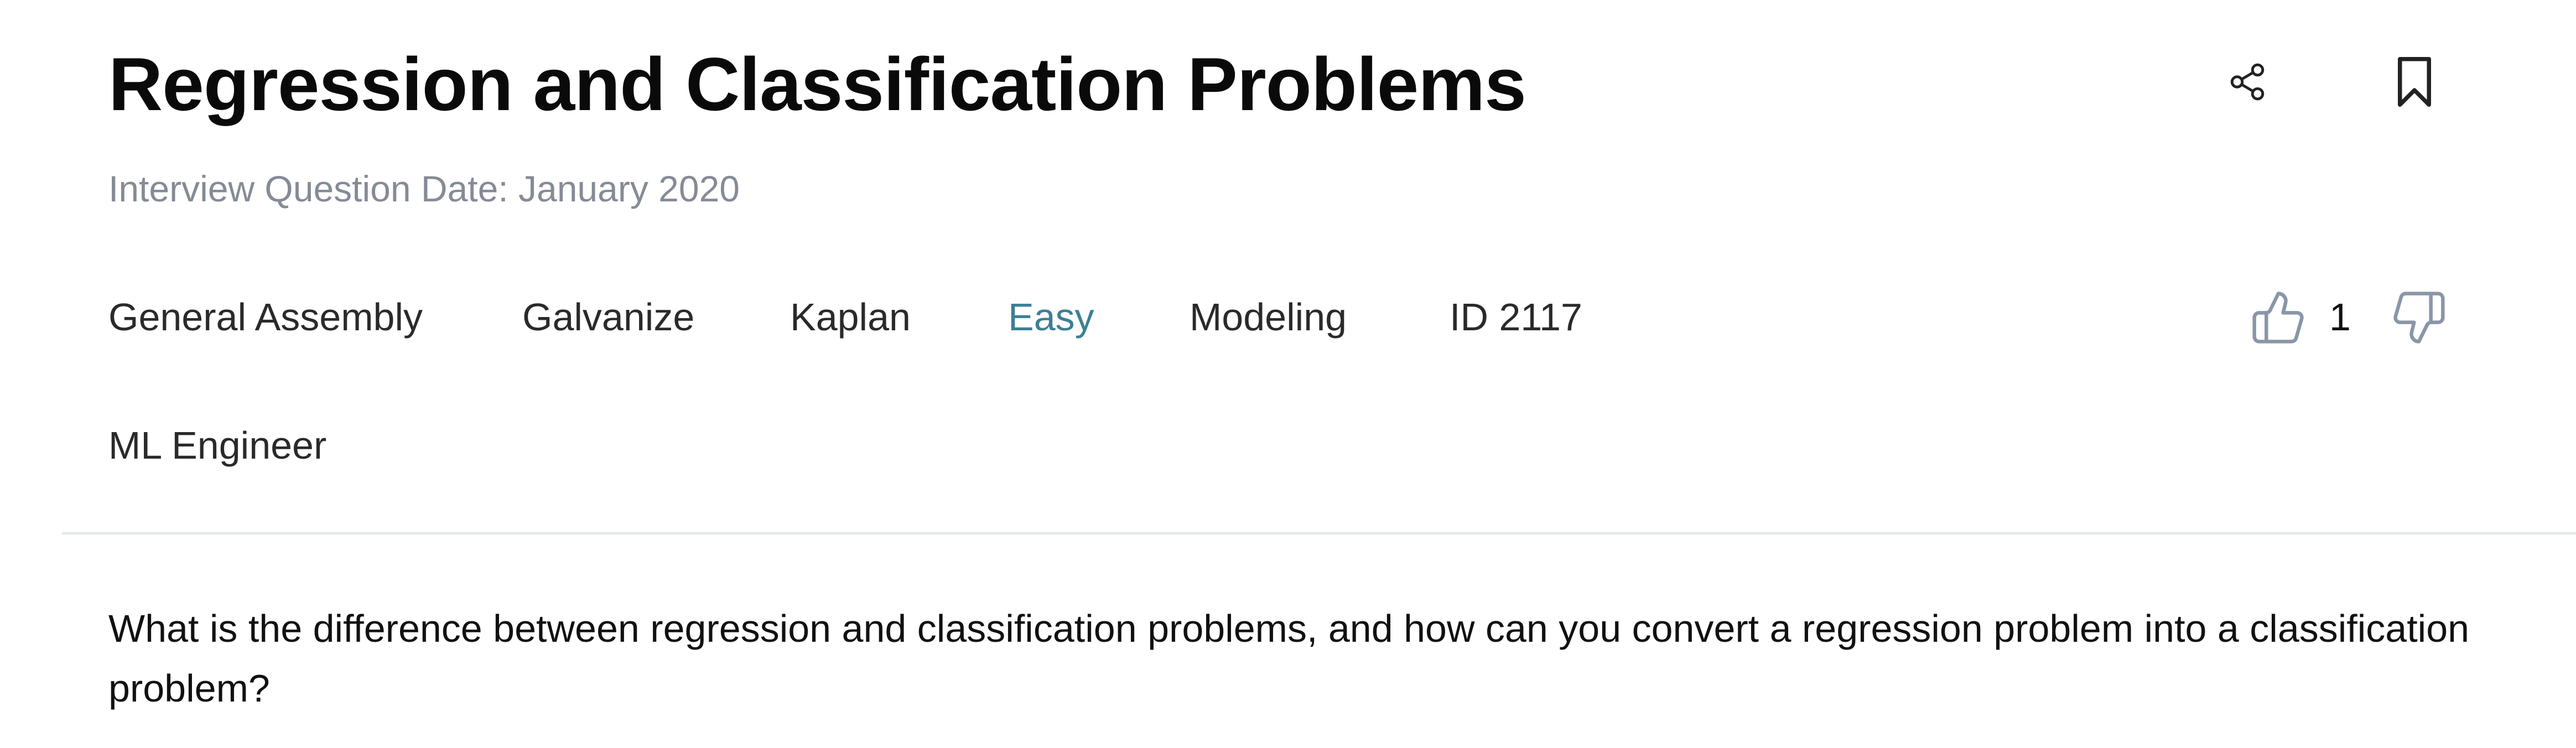  Describe the element at coordinates (424, 188) in the screenshot. I see `question-date: Interview Question Date: January 2020` at that location.